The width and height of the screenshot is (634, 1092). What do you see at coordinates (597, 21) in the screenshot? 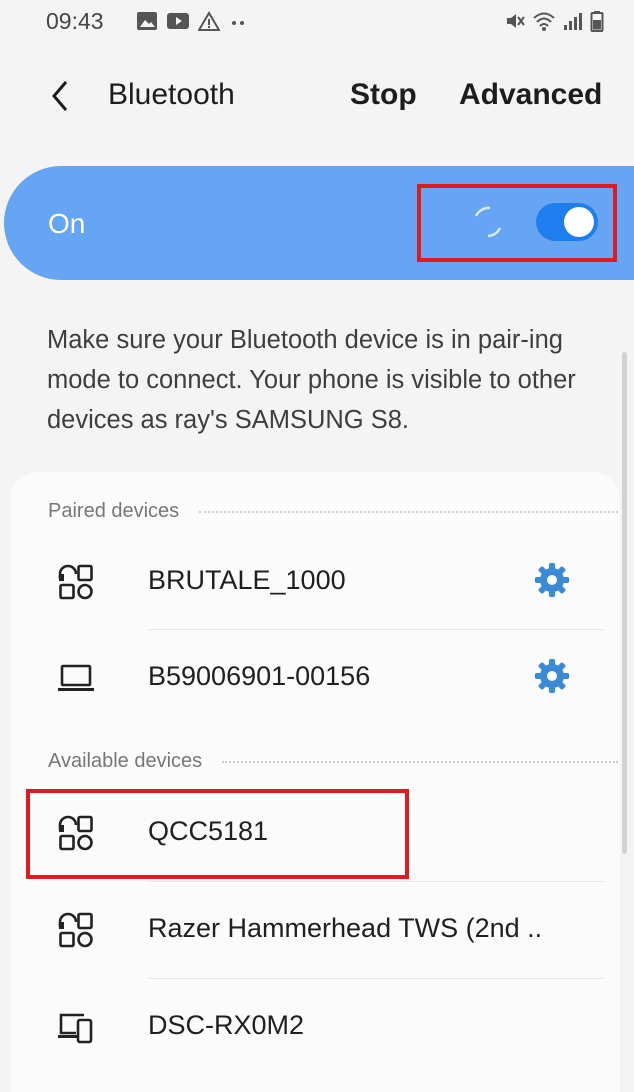
I see `battery-icon` at bounding box center [597, 21].